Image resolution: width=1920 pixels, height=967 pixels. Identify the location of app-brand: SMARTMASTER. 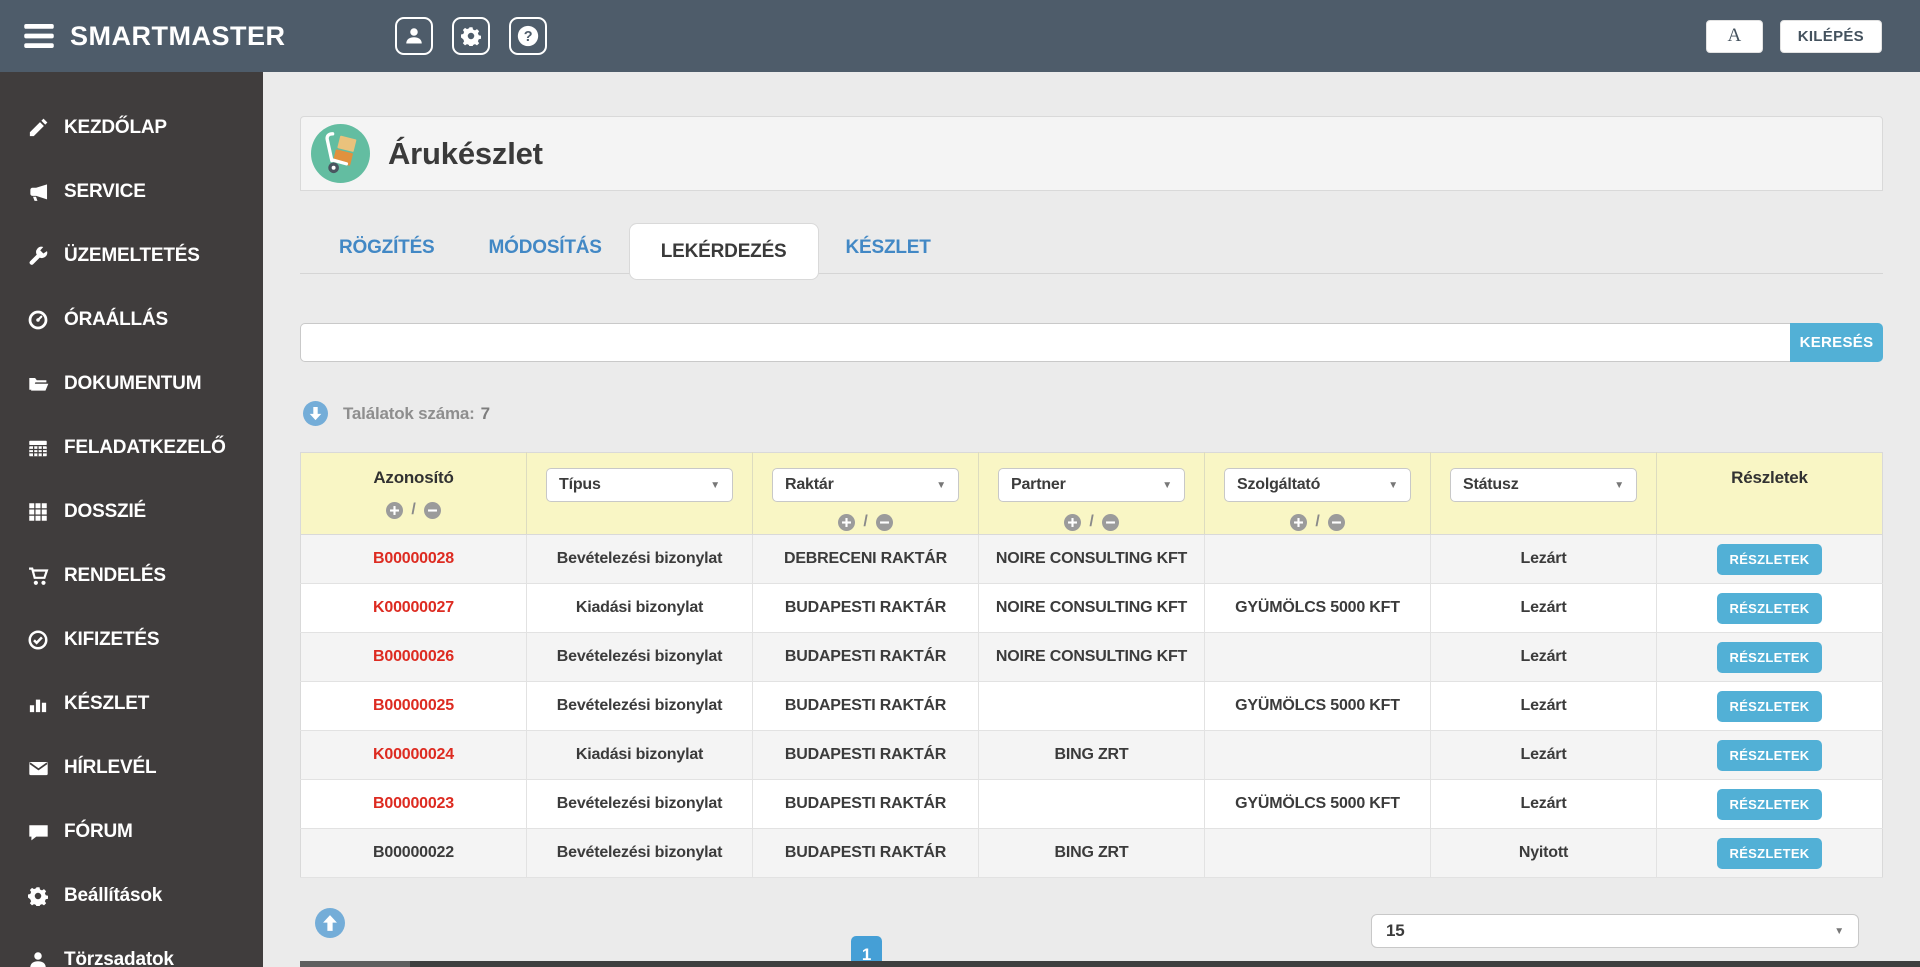
(178, 35).